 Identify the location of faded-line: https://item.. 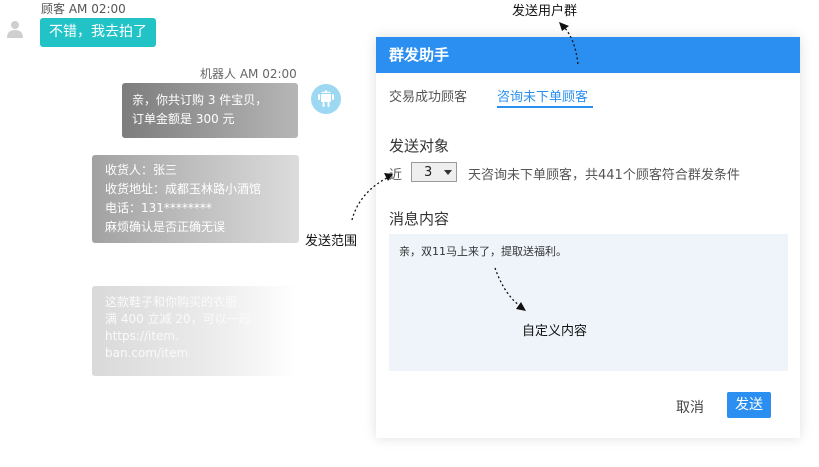
(142, 336).